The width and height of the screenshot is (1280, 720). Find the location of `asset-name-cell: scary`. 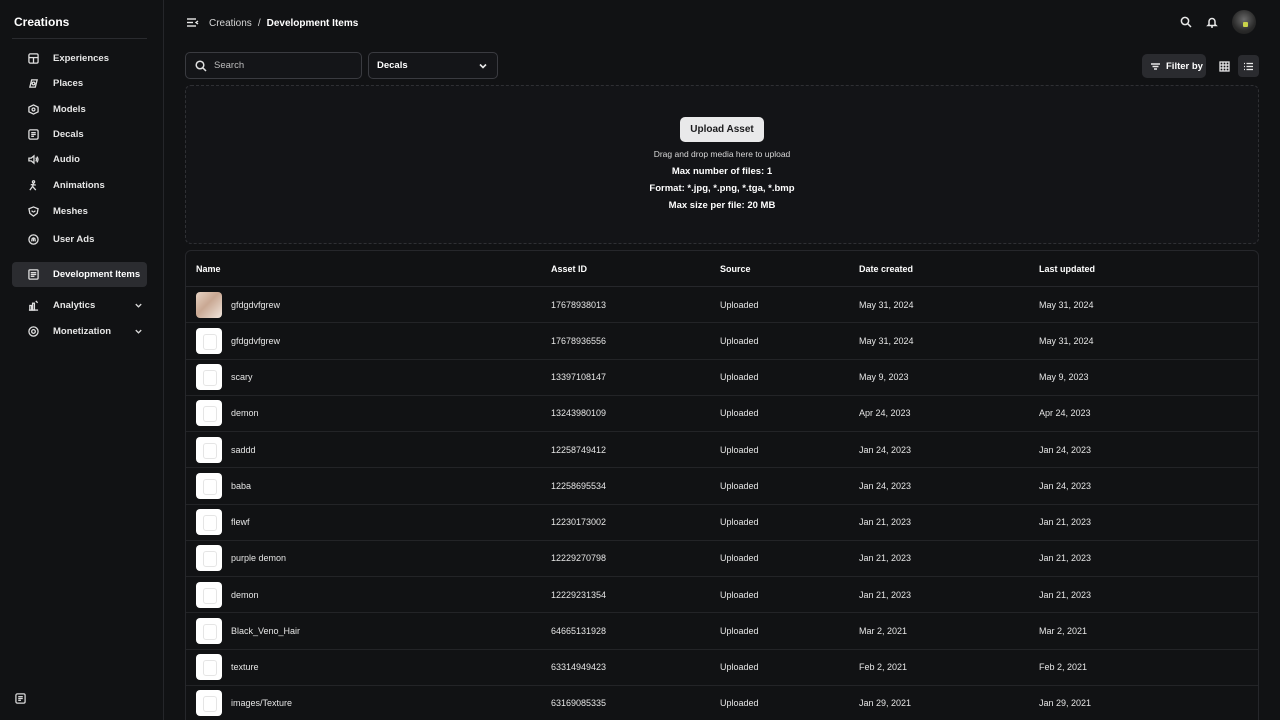

asset-name-cell: scary is located at coordinates (224, 377).